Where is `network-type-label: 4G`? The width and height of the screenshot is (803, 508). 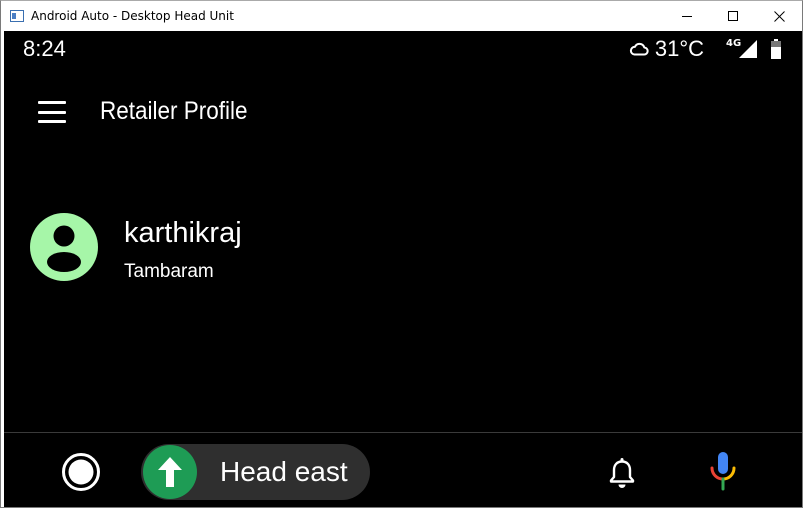 network-type-label: 4G is located at coordinates (733, 43).